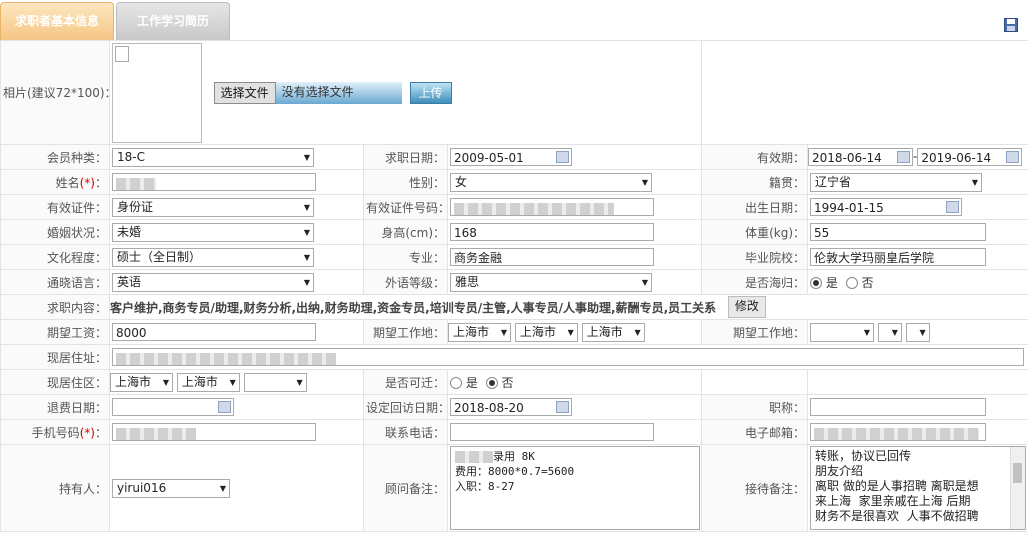 This screenshot has height=540, width=1028. I want to click on file-status-text: 没有选择文件, so click(338, 92).